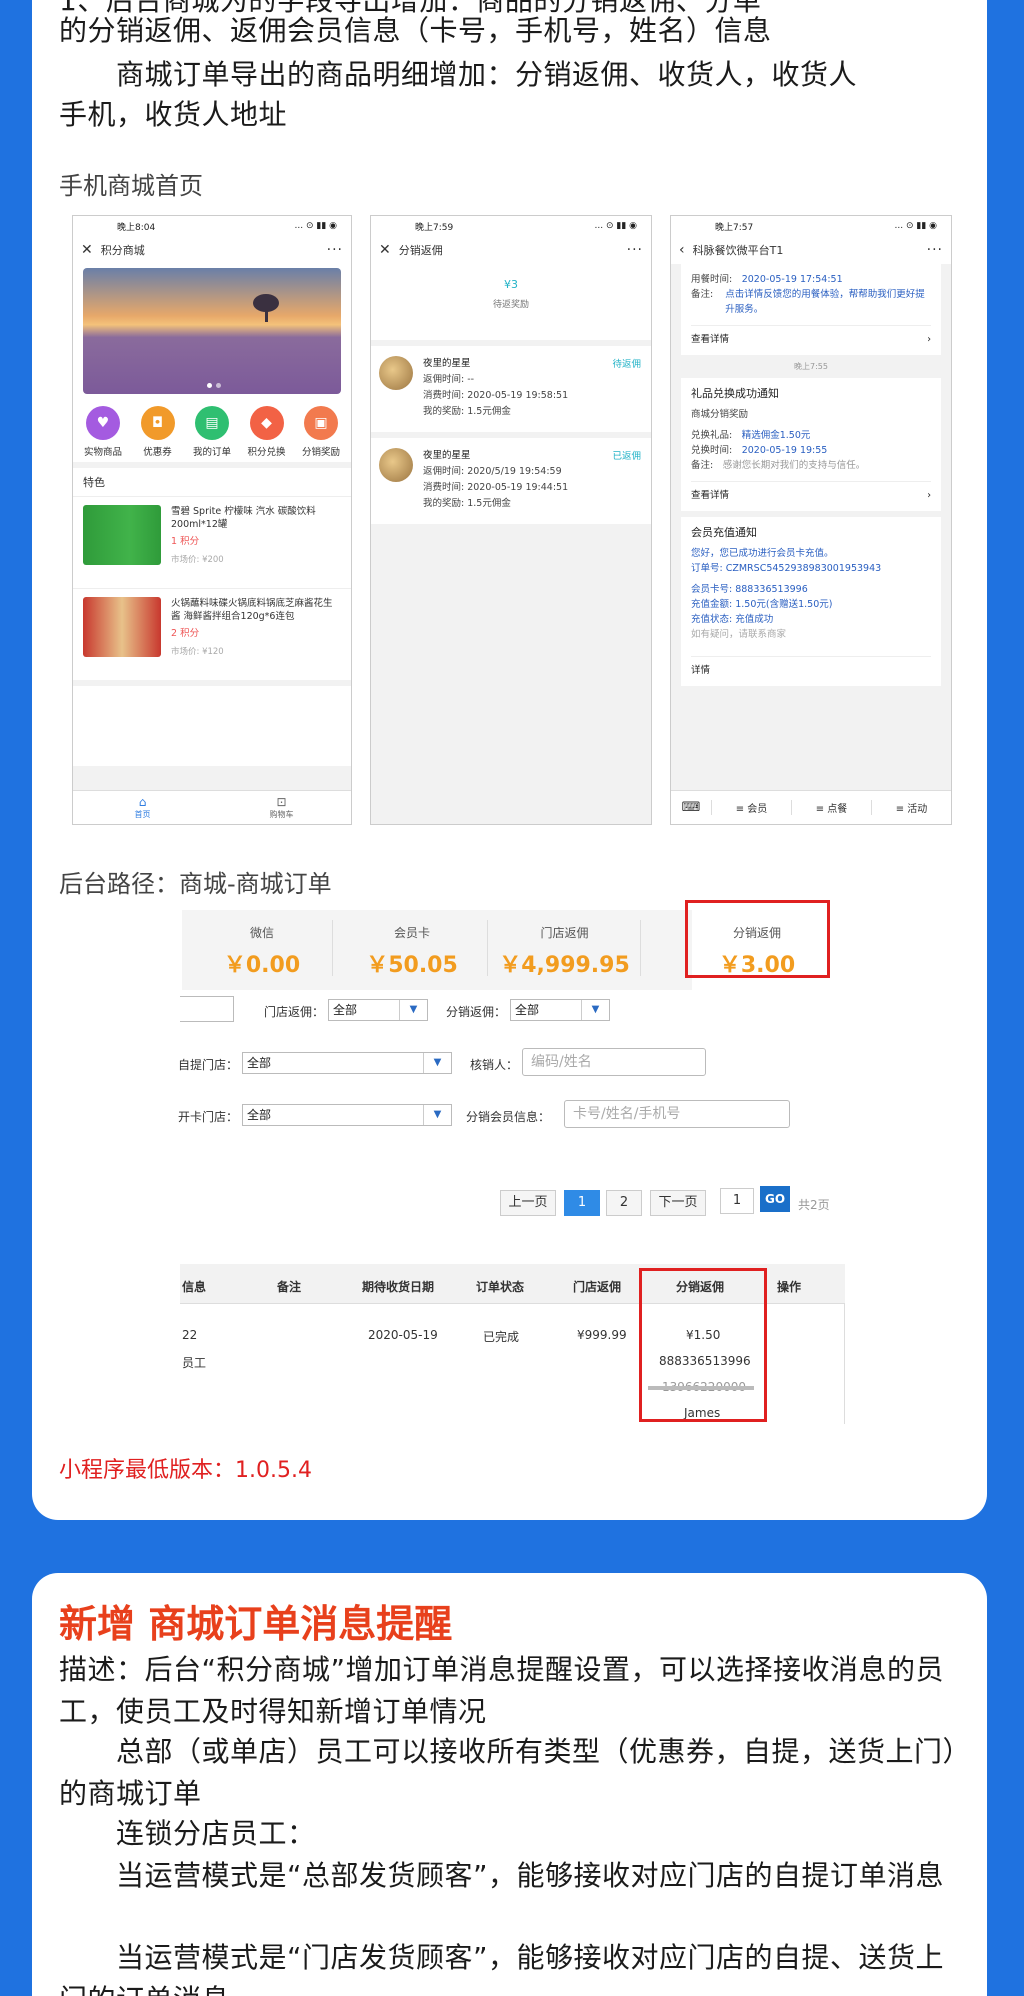  Describe the element at coordinates (624, 1203) in the screenshot. I see `page-2-button: 2` at that location.